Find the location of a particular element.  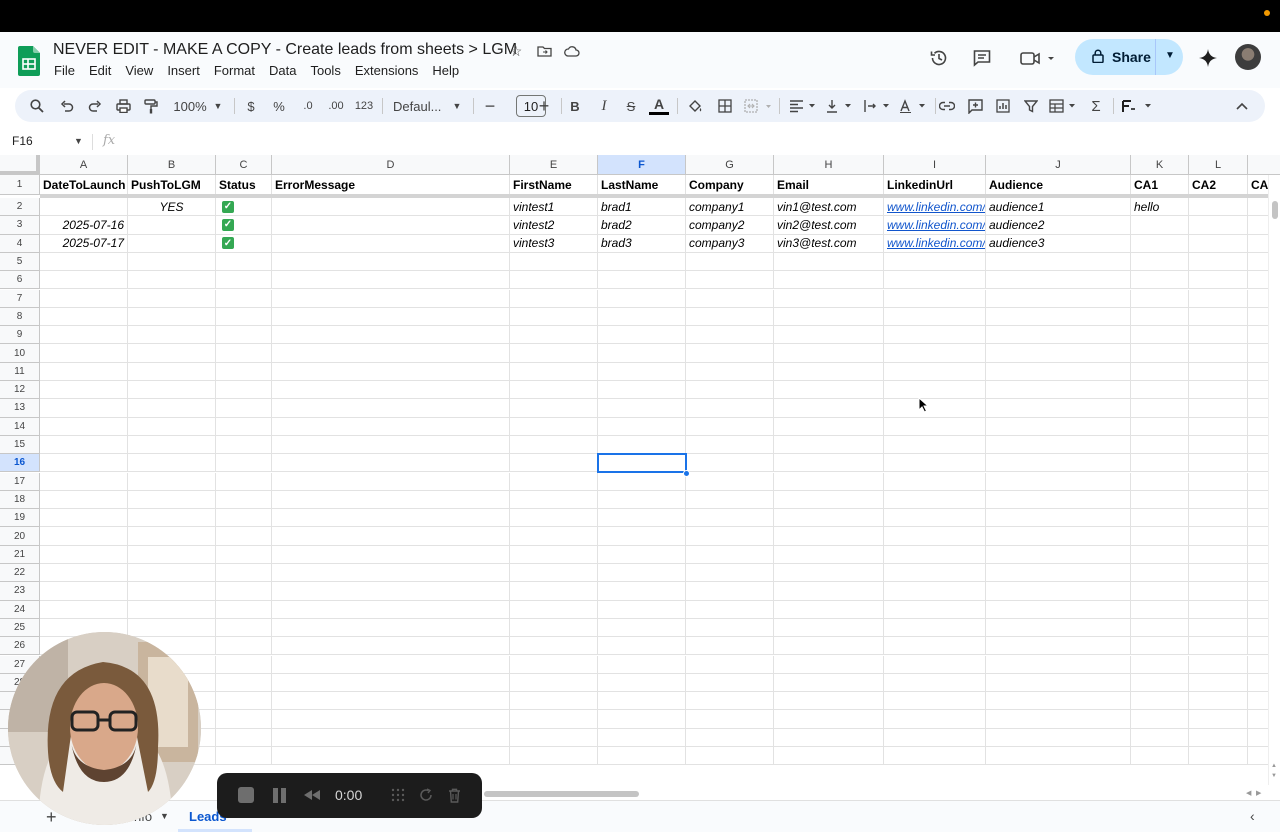

insert-comment-icon is located at coordinates (975, 106).